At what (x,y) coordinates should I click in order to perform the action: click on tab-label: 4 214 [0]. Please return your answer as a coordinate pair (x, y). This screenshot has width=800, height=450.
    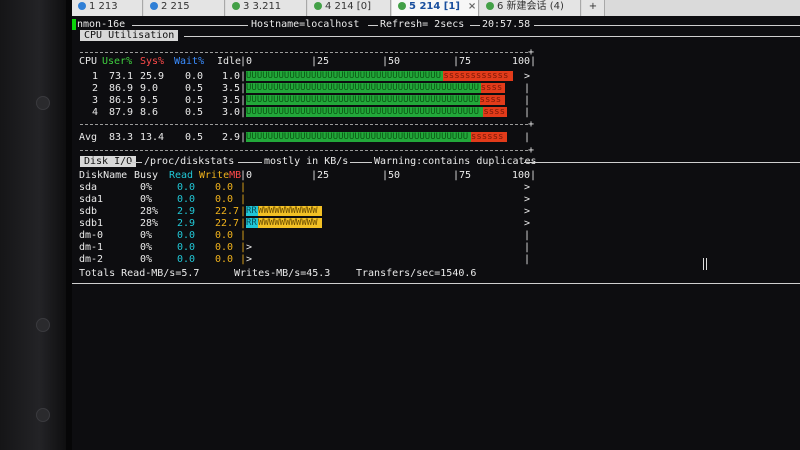
    Looking at the image, I should click on (348, 6).